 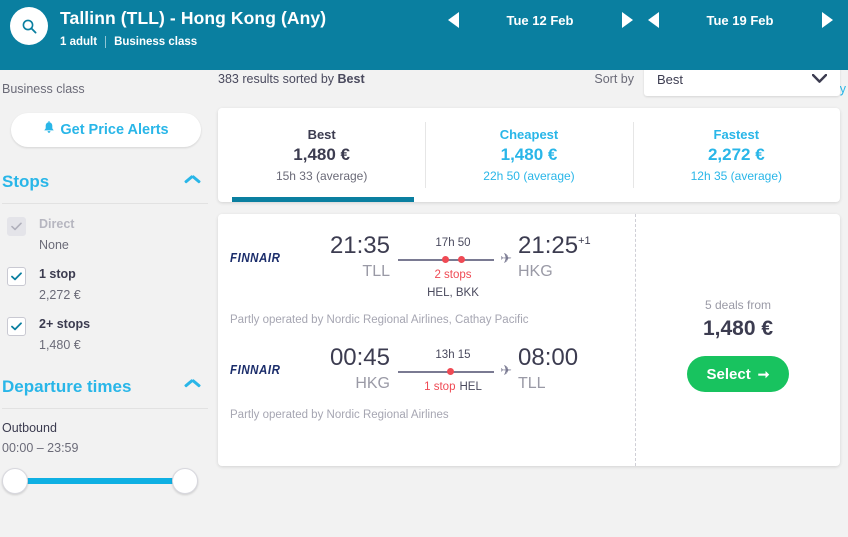 What do you see at coordinates (57, 224) in the screenshot?
I see `option-label-direct: Direct` at bounding box center [57, 224].